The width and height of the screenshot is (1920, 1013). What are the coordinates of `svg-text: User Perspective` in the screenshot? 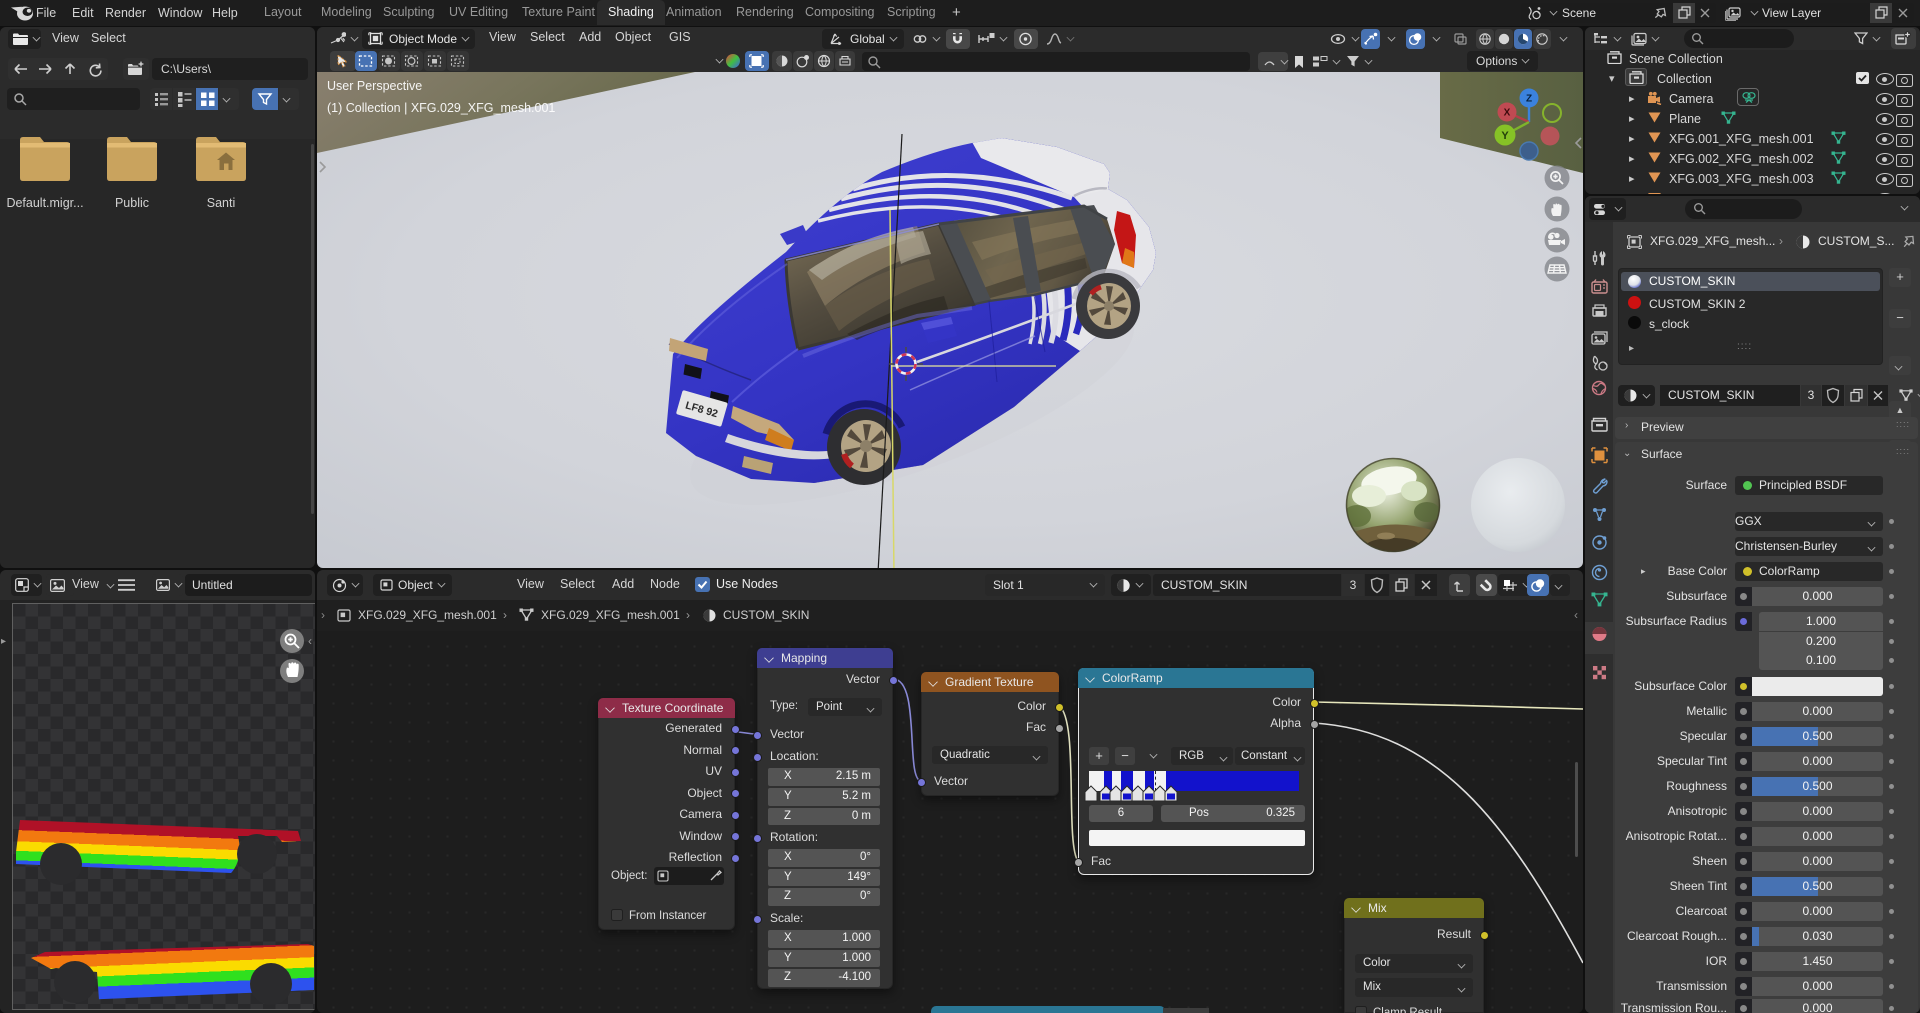 It's located at (374, 86).